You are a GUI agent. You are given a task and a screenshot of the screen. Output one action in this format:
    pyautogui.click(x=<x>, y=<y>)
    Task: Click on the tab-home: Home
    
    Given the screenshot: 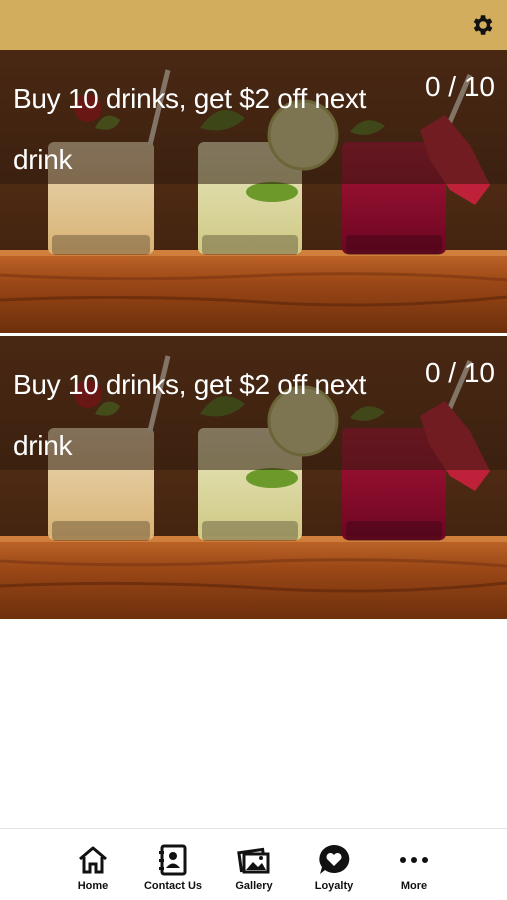 What is the action you would take?
    pyautogui.click(x=93, y=867)
    